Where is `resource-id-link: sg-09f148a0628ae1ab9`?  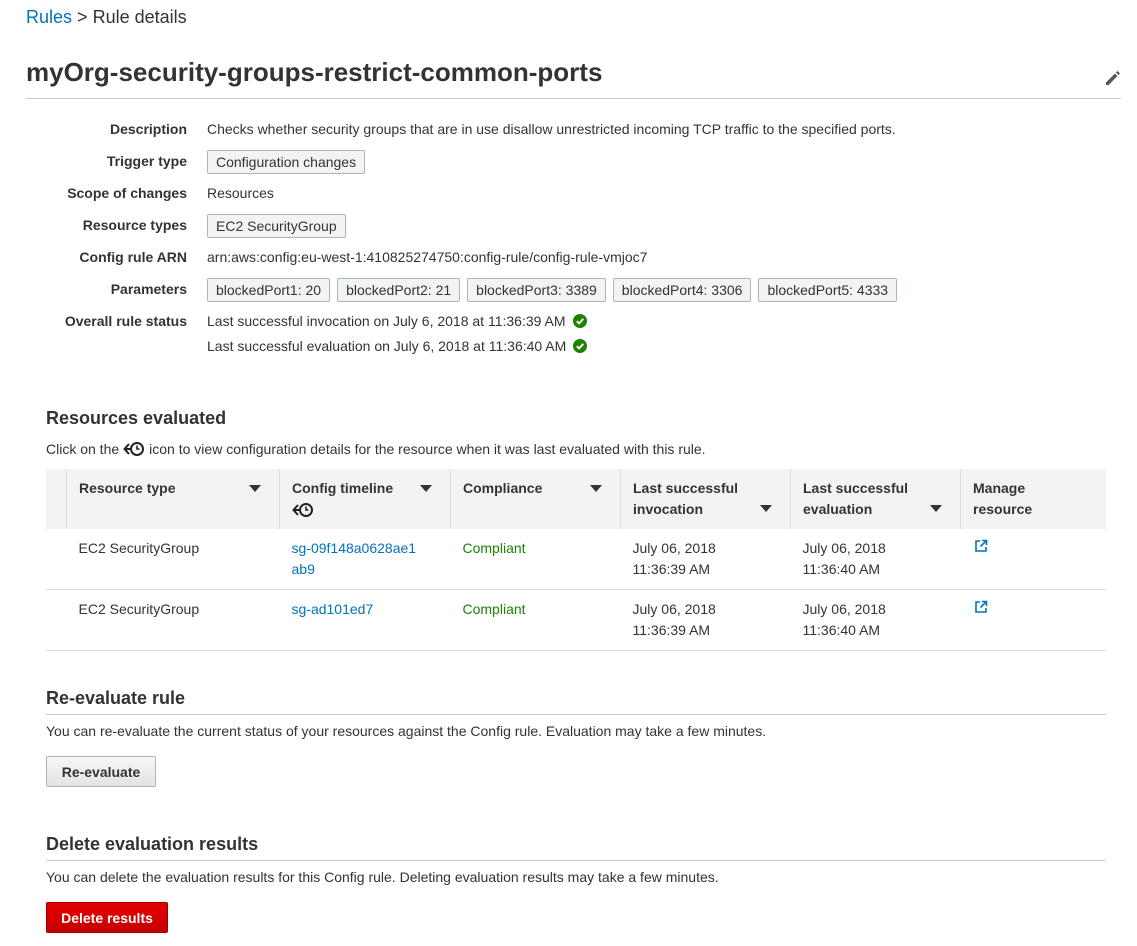 resource-id-link: sg-09f148a0628ae1ab9 is located at coordinates (357, 559).